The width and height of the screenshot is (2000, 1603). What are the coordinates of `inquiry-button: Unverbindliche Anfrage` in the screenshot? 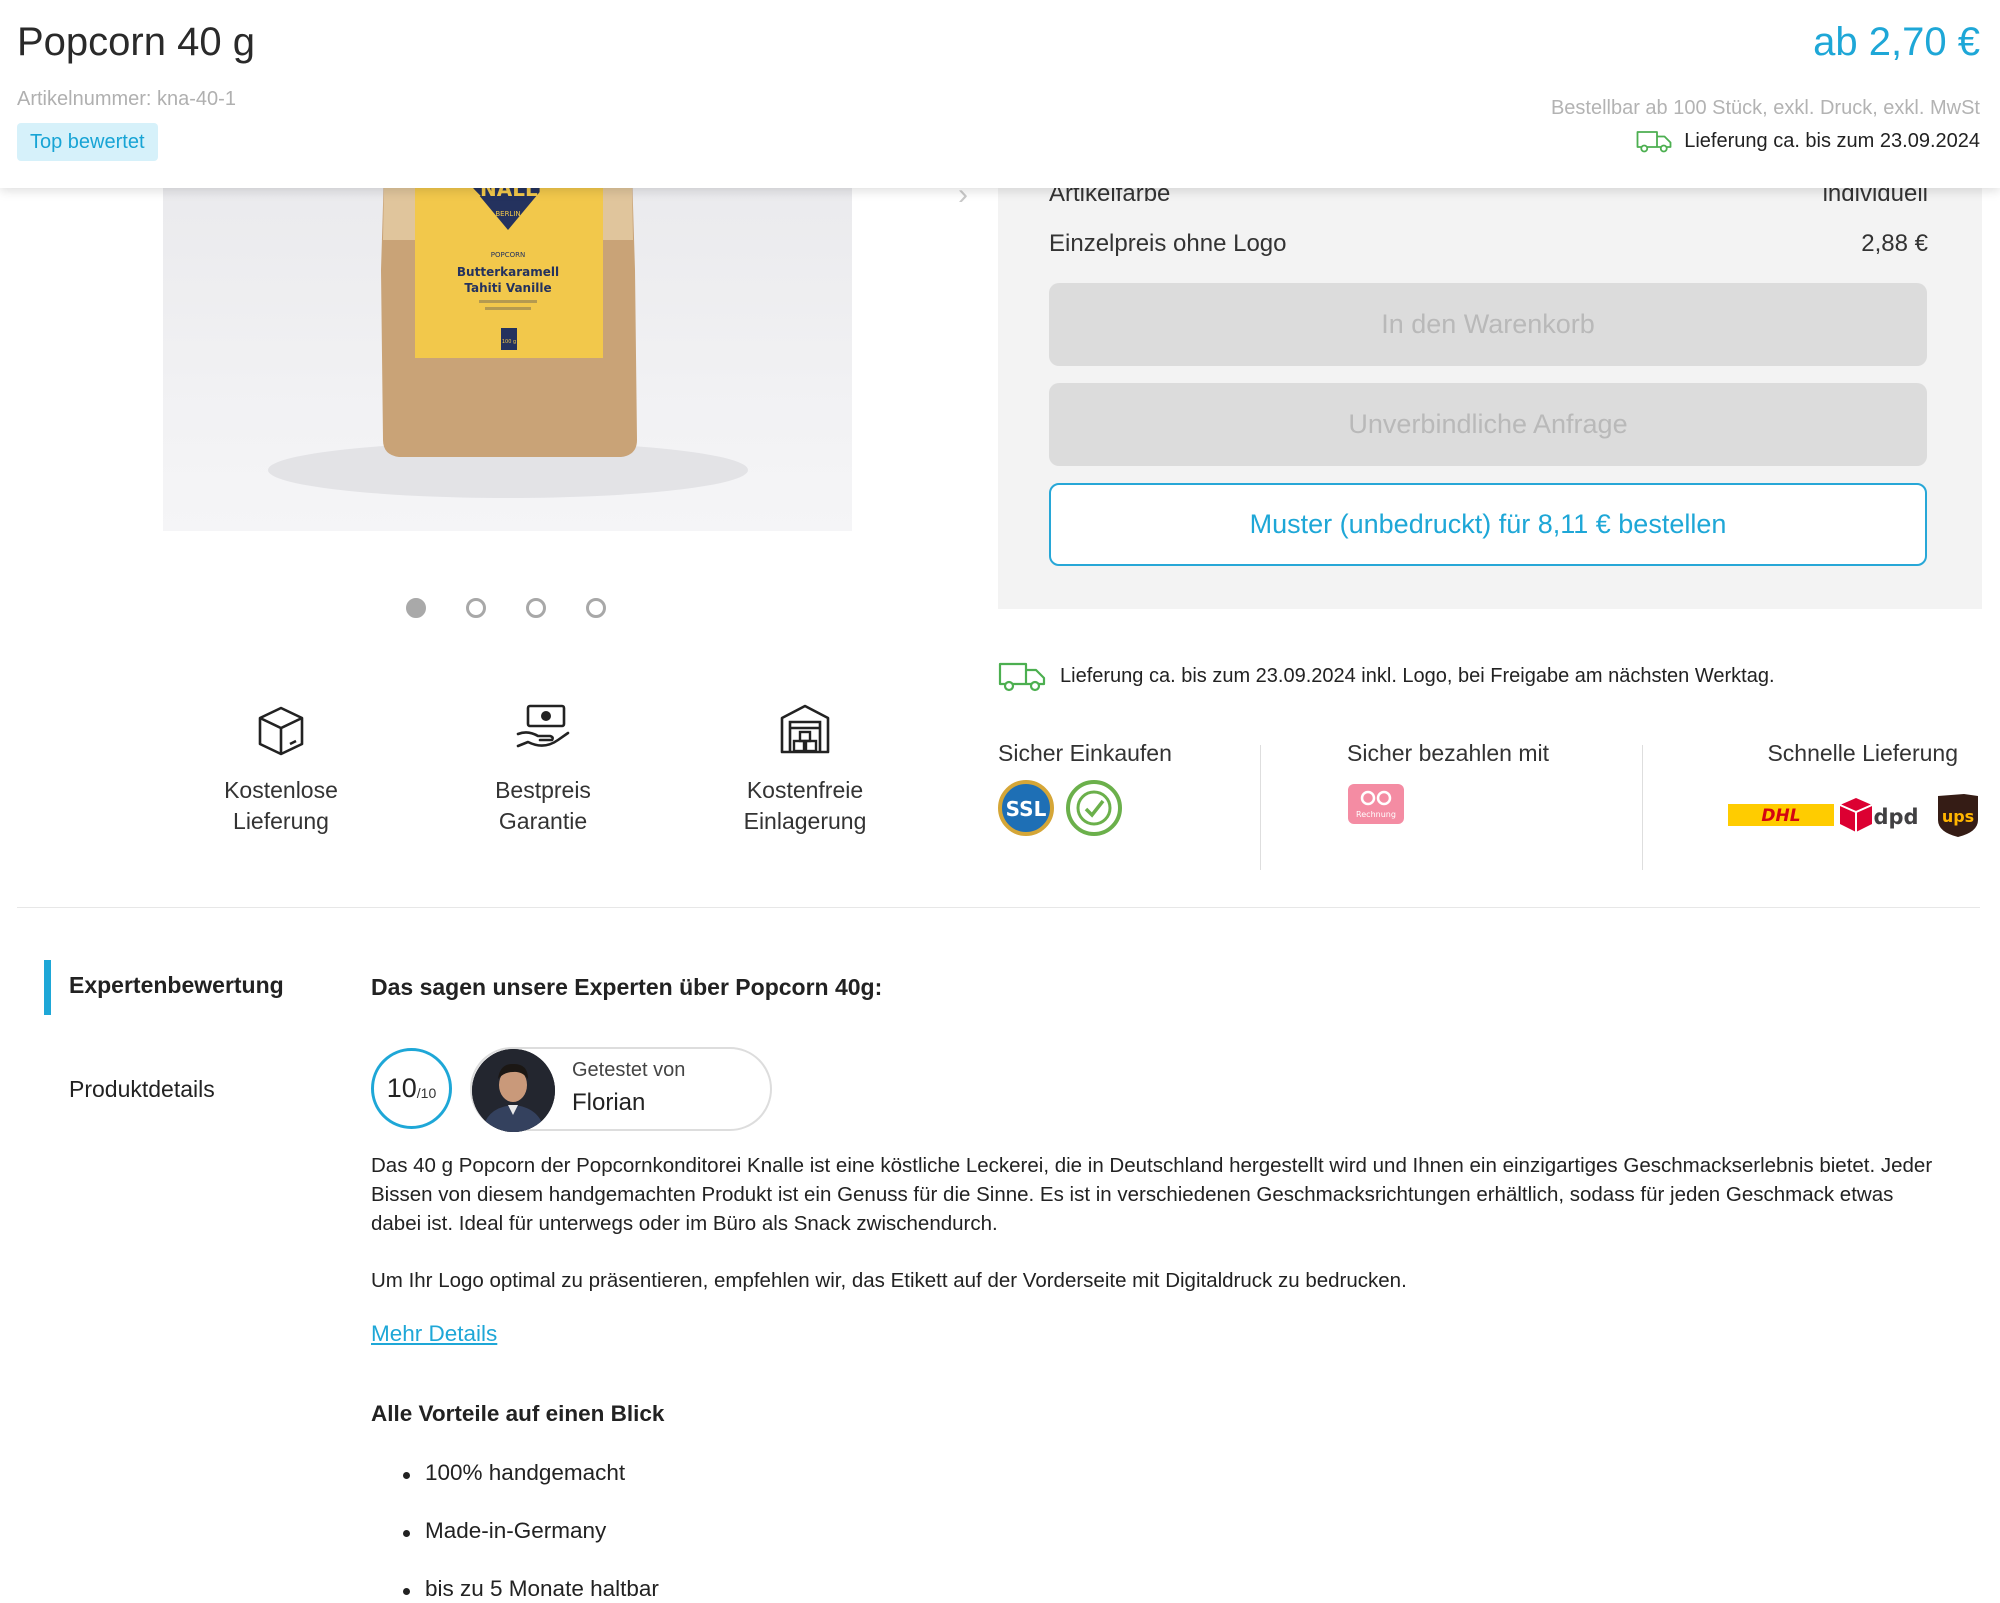 It's located at (1488, 424).